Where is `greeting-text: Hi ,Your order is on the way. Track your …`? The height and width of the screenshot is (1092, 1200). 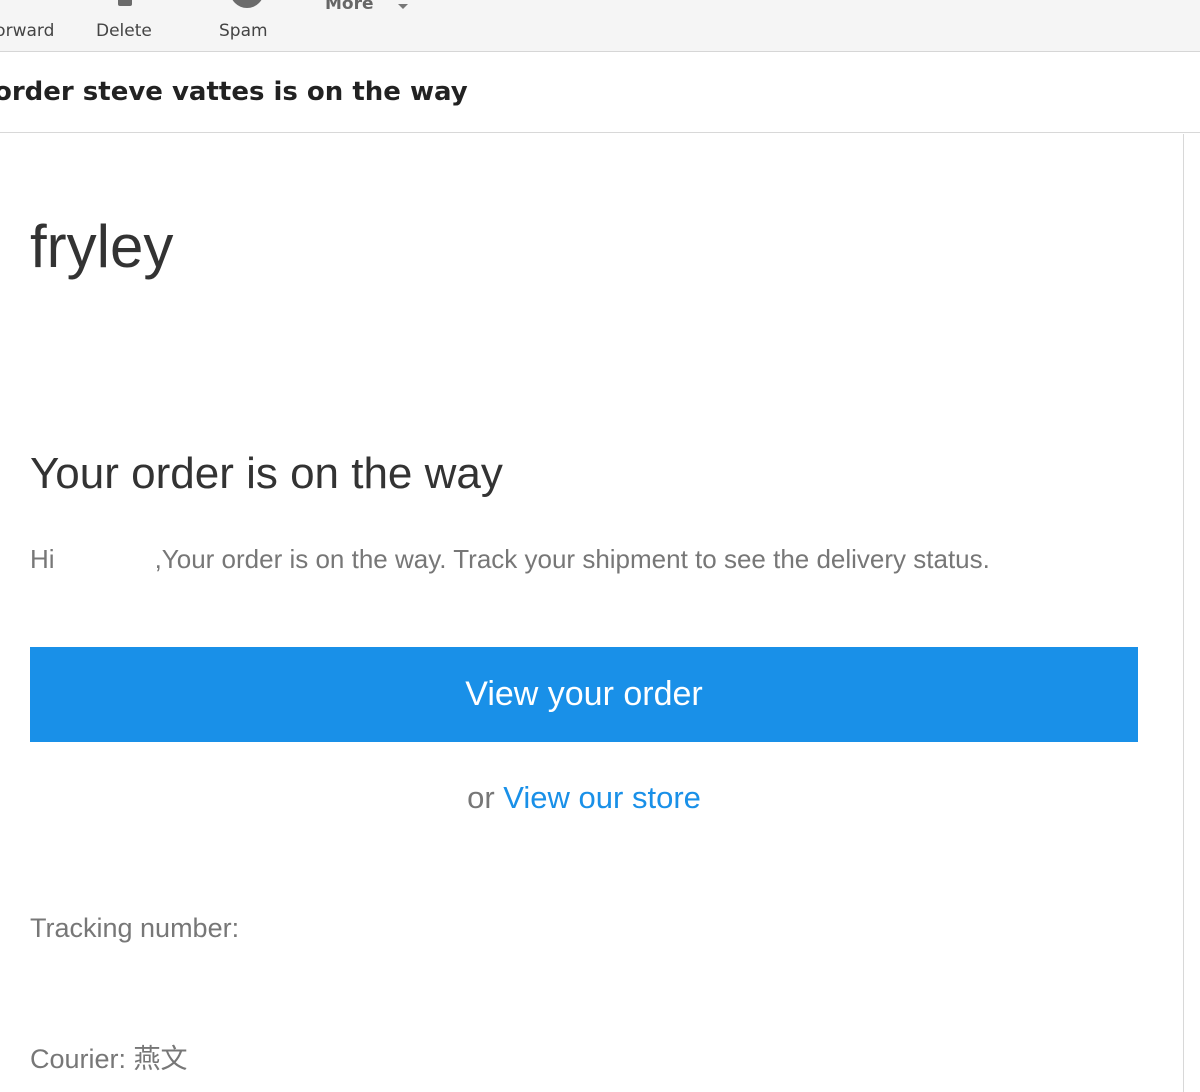 greeting-text: Hi ,Your order is on the way. Track your … is located at coordinates (510, 559).